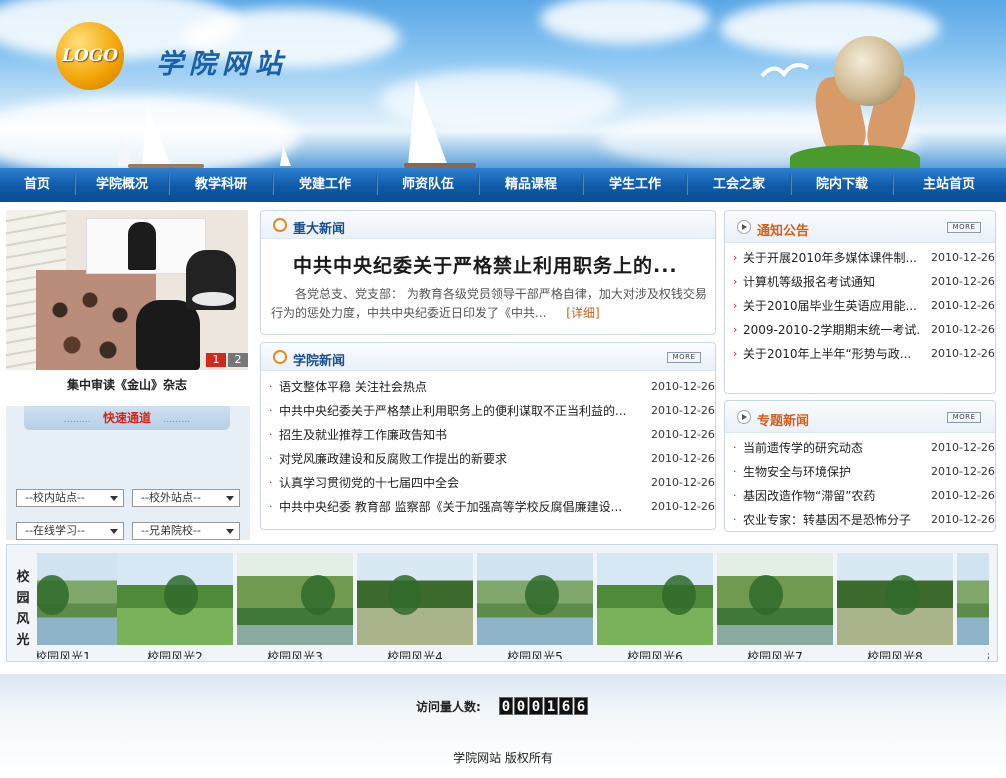 This screenshot has width=1006, height=778. I want to click on gallery-photo-caption: 校园风光3, so click(295, 653).